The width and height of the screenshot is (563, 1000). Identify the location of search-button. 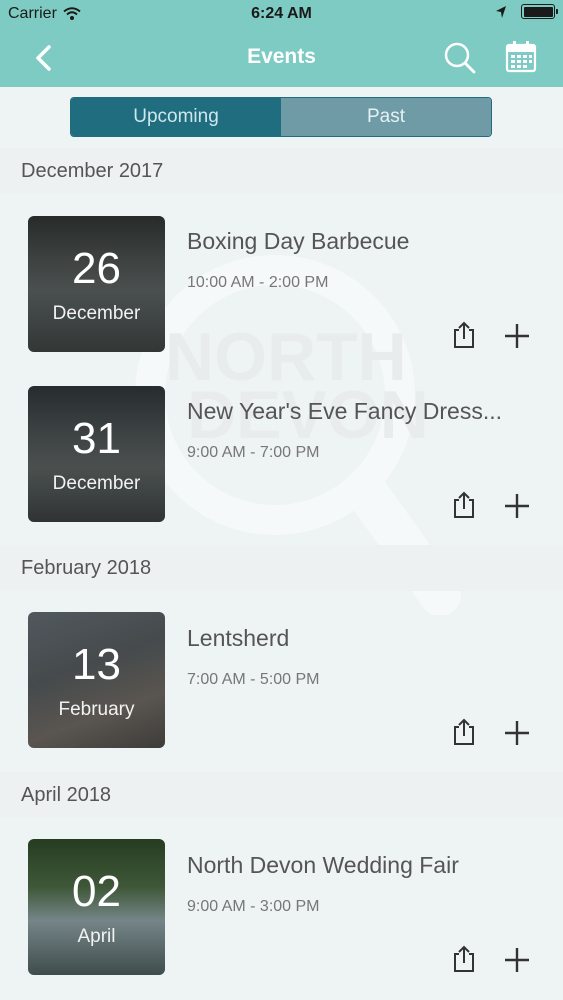
(460, 58).